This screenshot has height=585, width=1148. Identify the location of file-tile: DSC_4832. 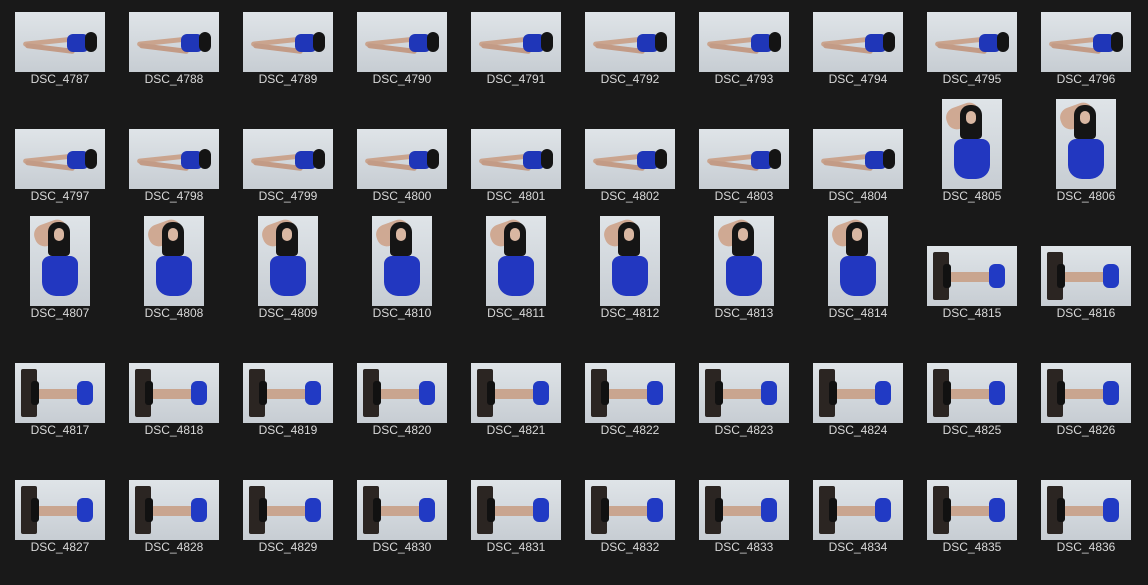
(630, 526).